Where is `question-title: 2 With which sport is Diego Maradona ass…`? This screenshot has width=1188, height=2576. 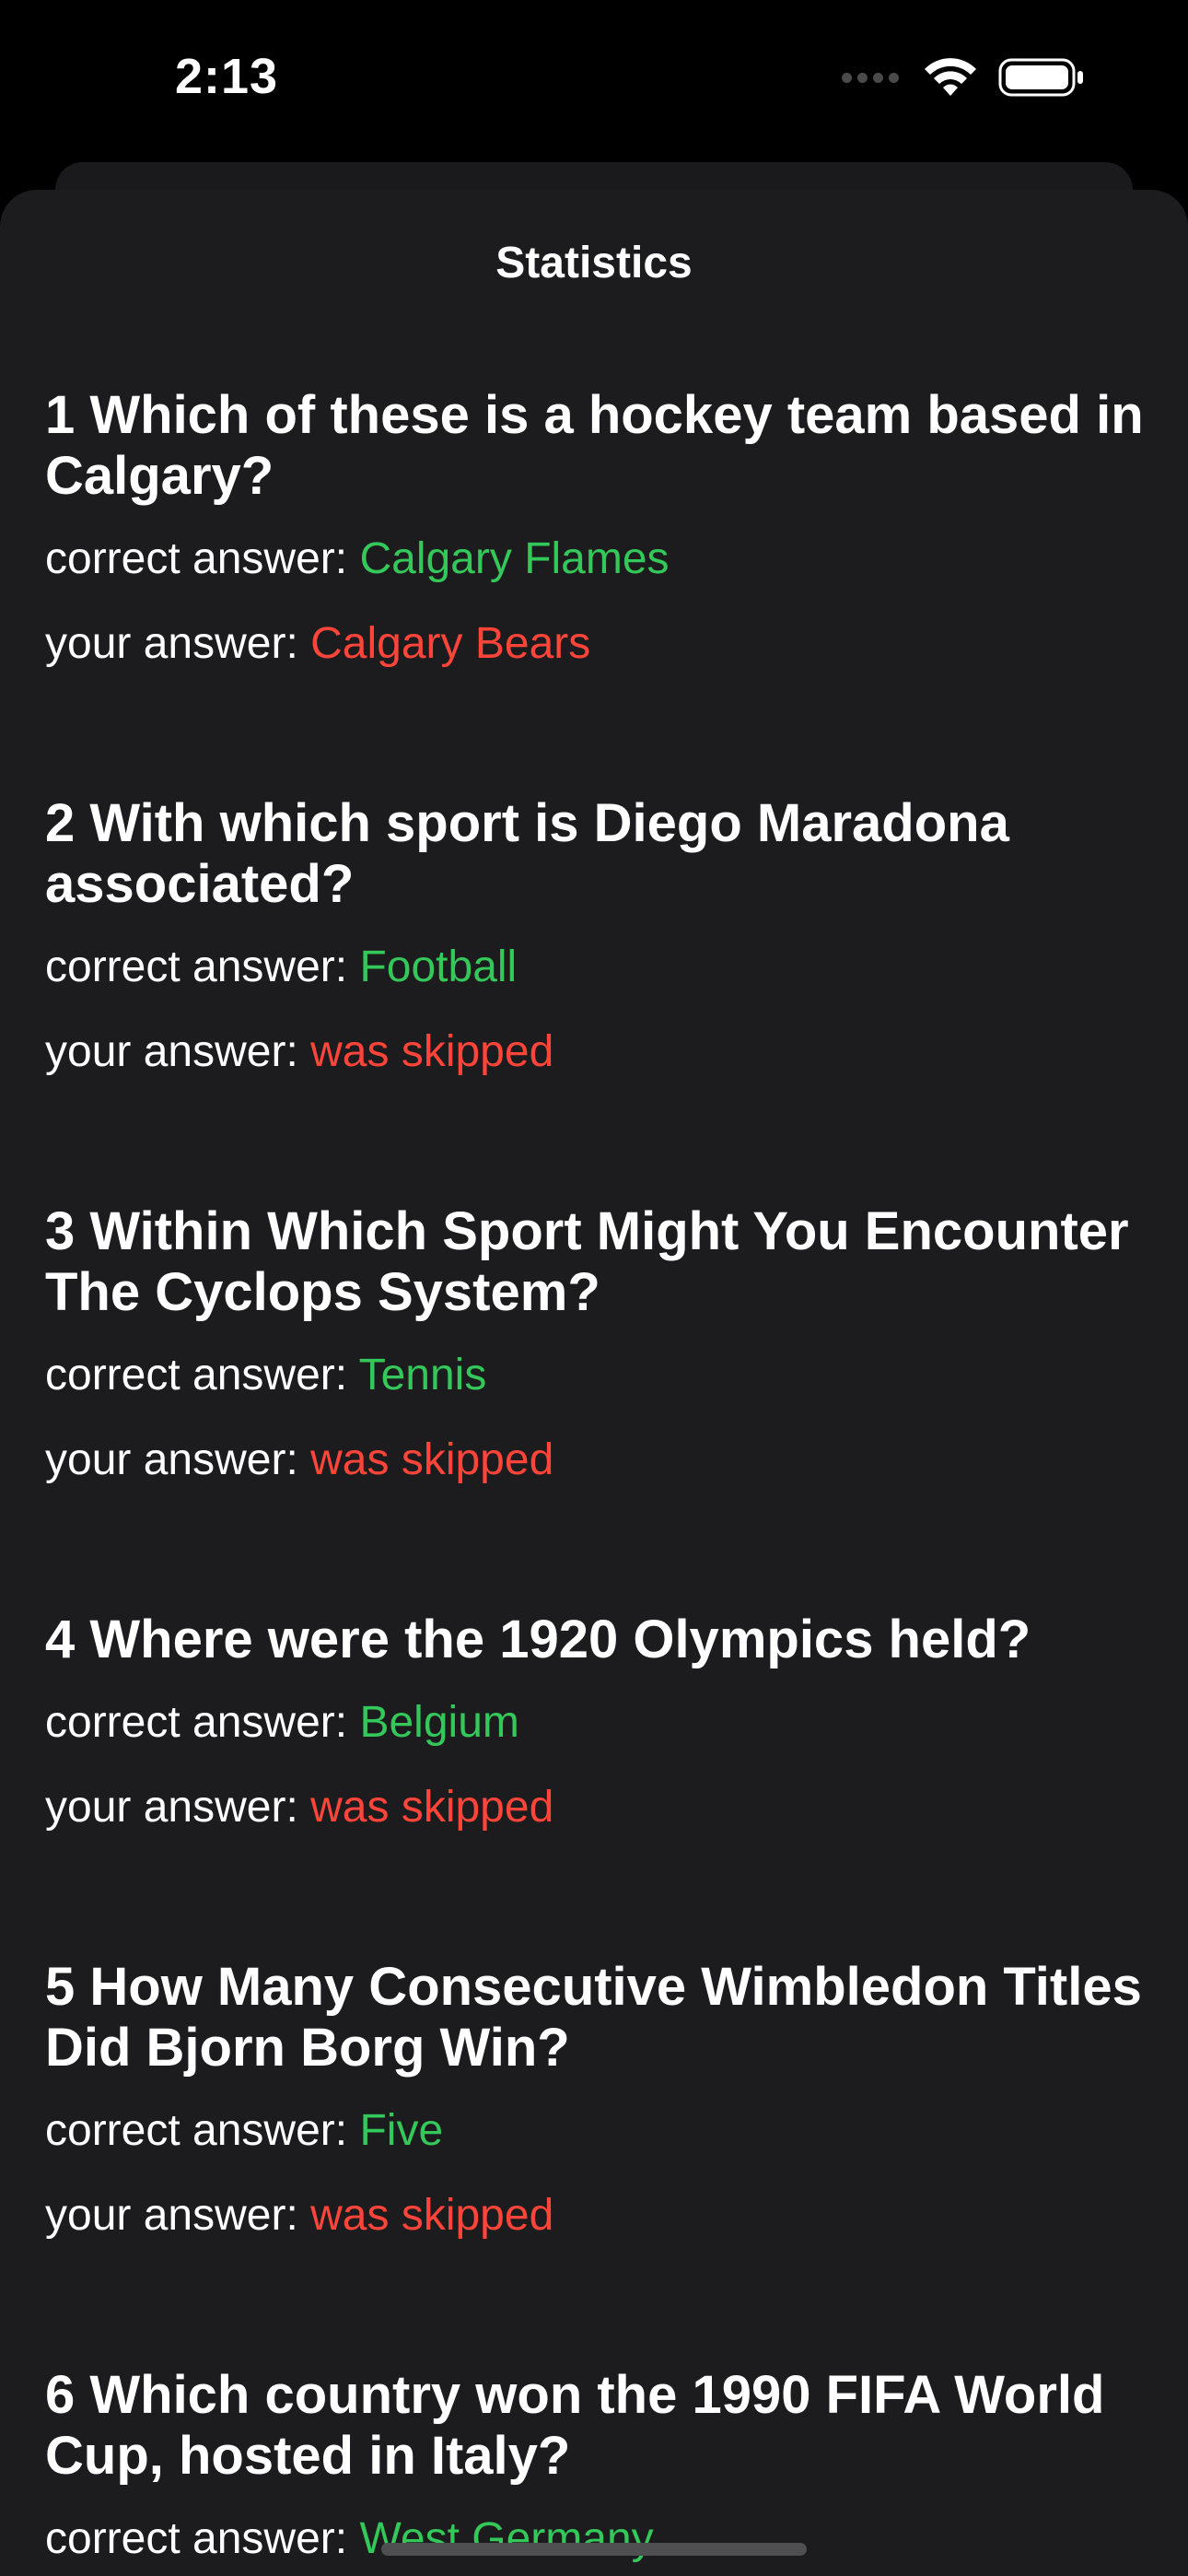
question-title: 2 With which sport is Diego Maradona ass… is located at coordinates (597, 854).